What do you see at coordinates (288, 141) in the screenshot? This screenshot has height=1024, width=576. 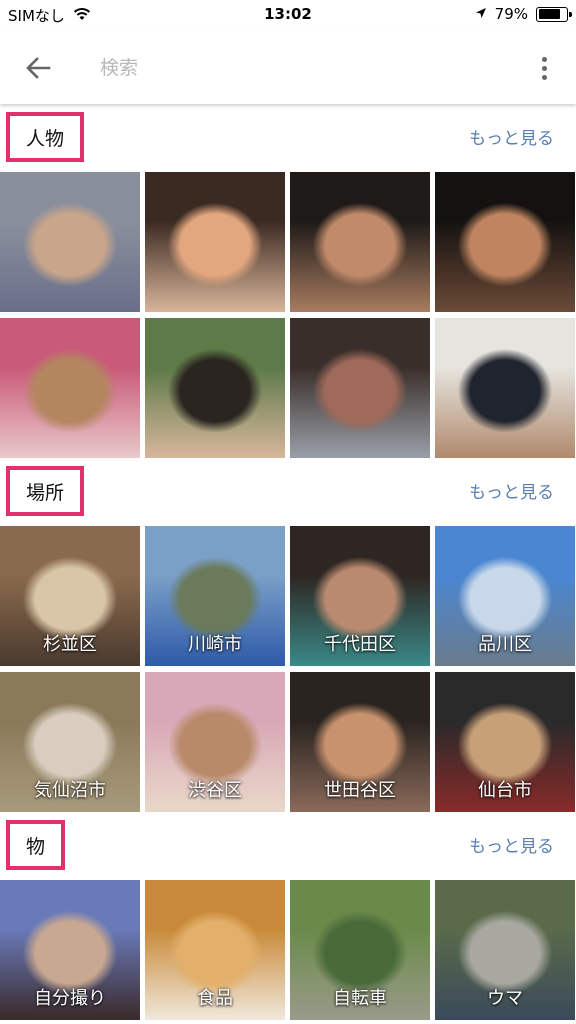 I see `section-header-people: 人物 もっと見る` at bounding box center [288, 141].